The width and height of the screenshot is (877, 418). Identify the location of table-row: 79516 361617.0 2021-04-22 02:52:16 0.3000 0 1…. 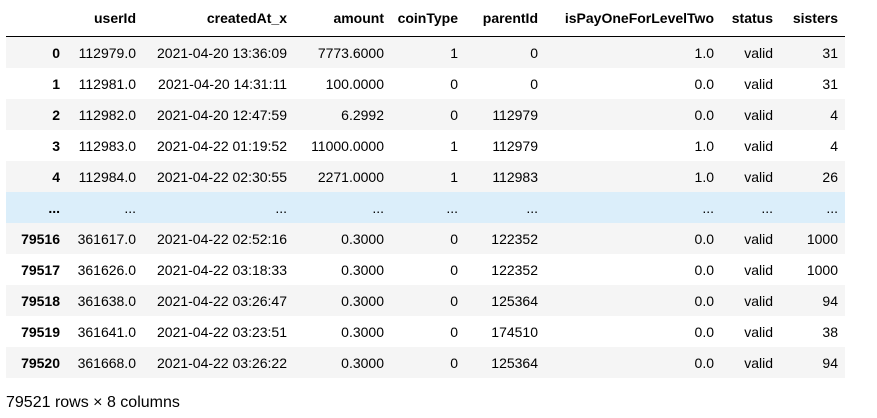
(425, 238).